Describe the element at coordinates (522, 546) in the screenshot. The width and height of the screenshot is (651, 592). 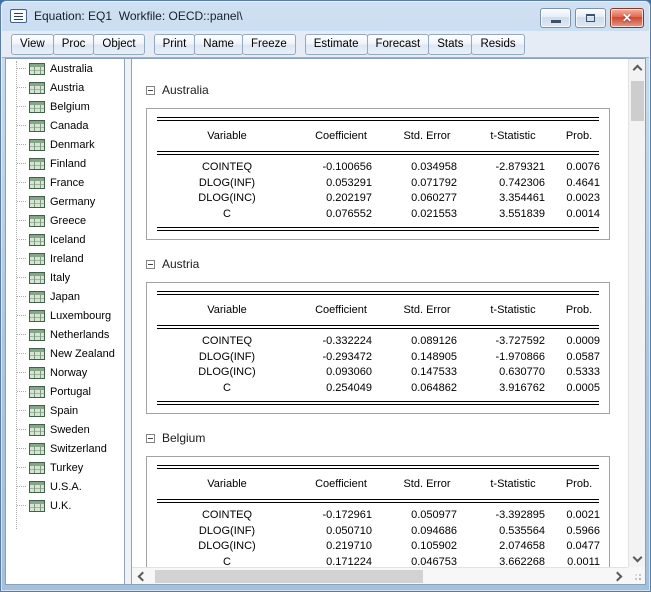
I see `value-cell: 2.074658` at that location.